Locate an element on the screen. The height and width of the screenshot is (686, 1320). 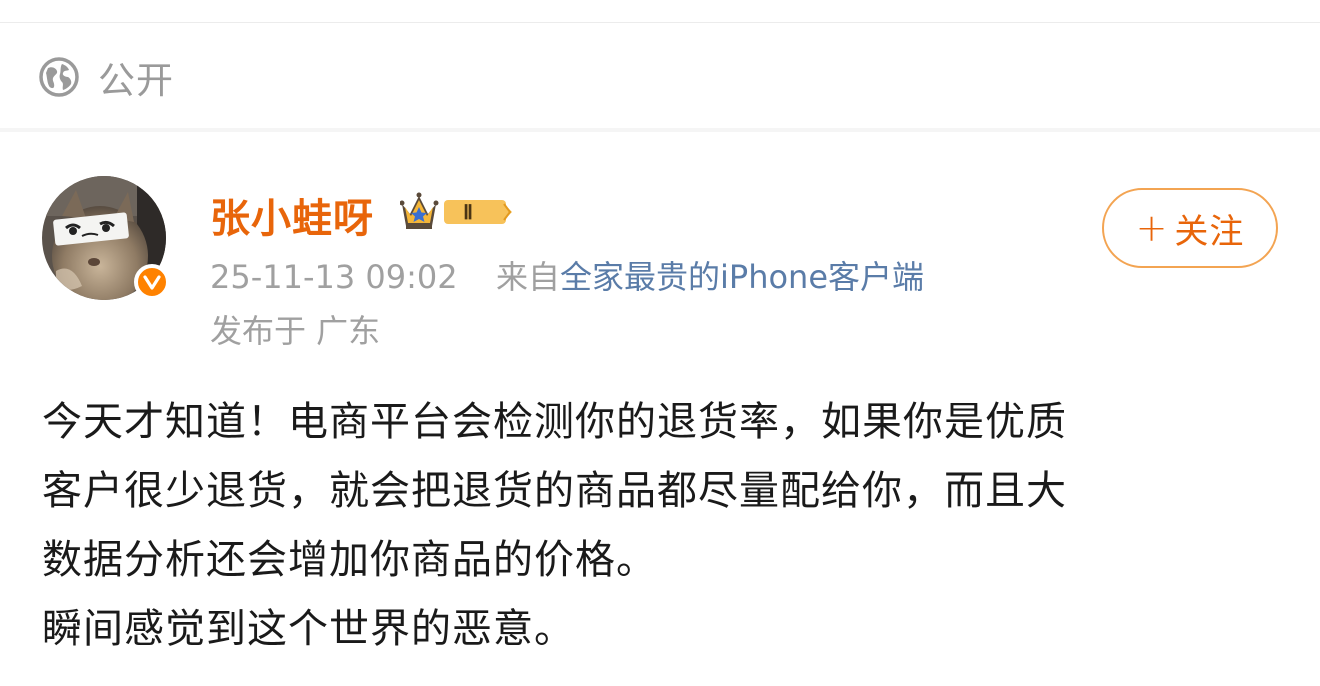
source-link: 全家最贵的iPhone客户端 is located at coordinates (742, 277).